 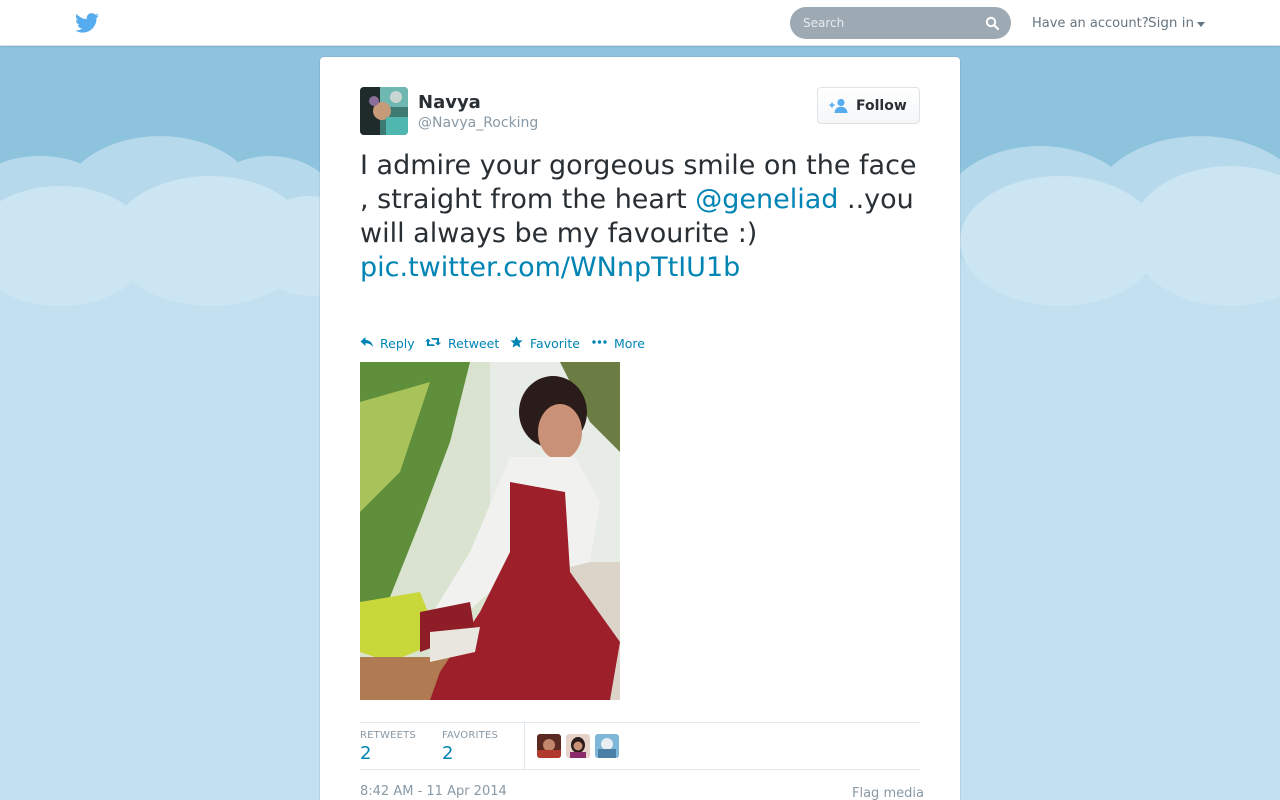 What do you see at coordinates (599, 342) in the screenshot?
I see `ellipsis-icon` at bounding box center [599, 342].